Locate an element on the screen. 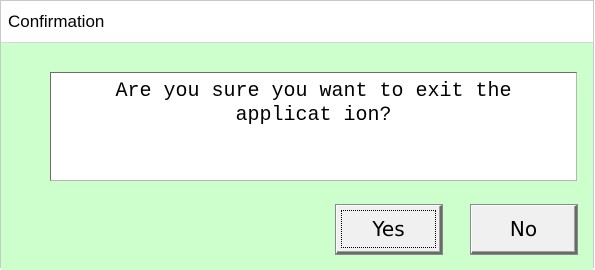  message-line-2: applicat ion? is located at coordinates (313, 115).